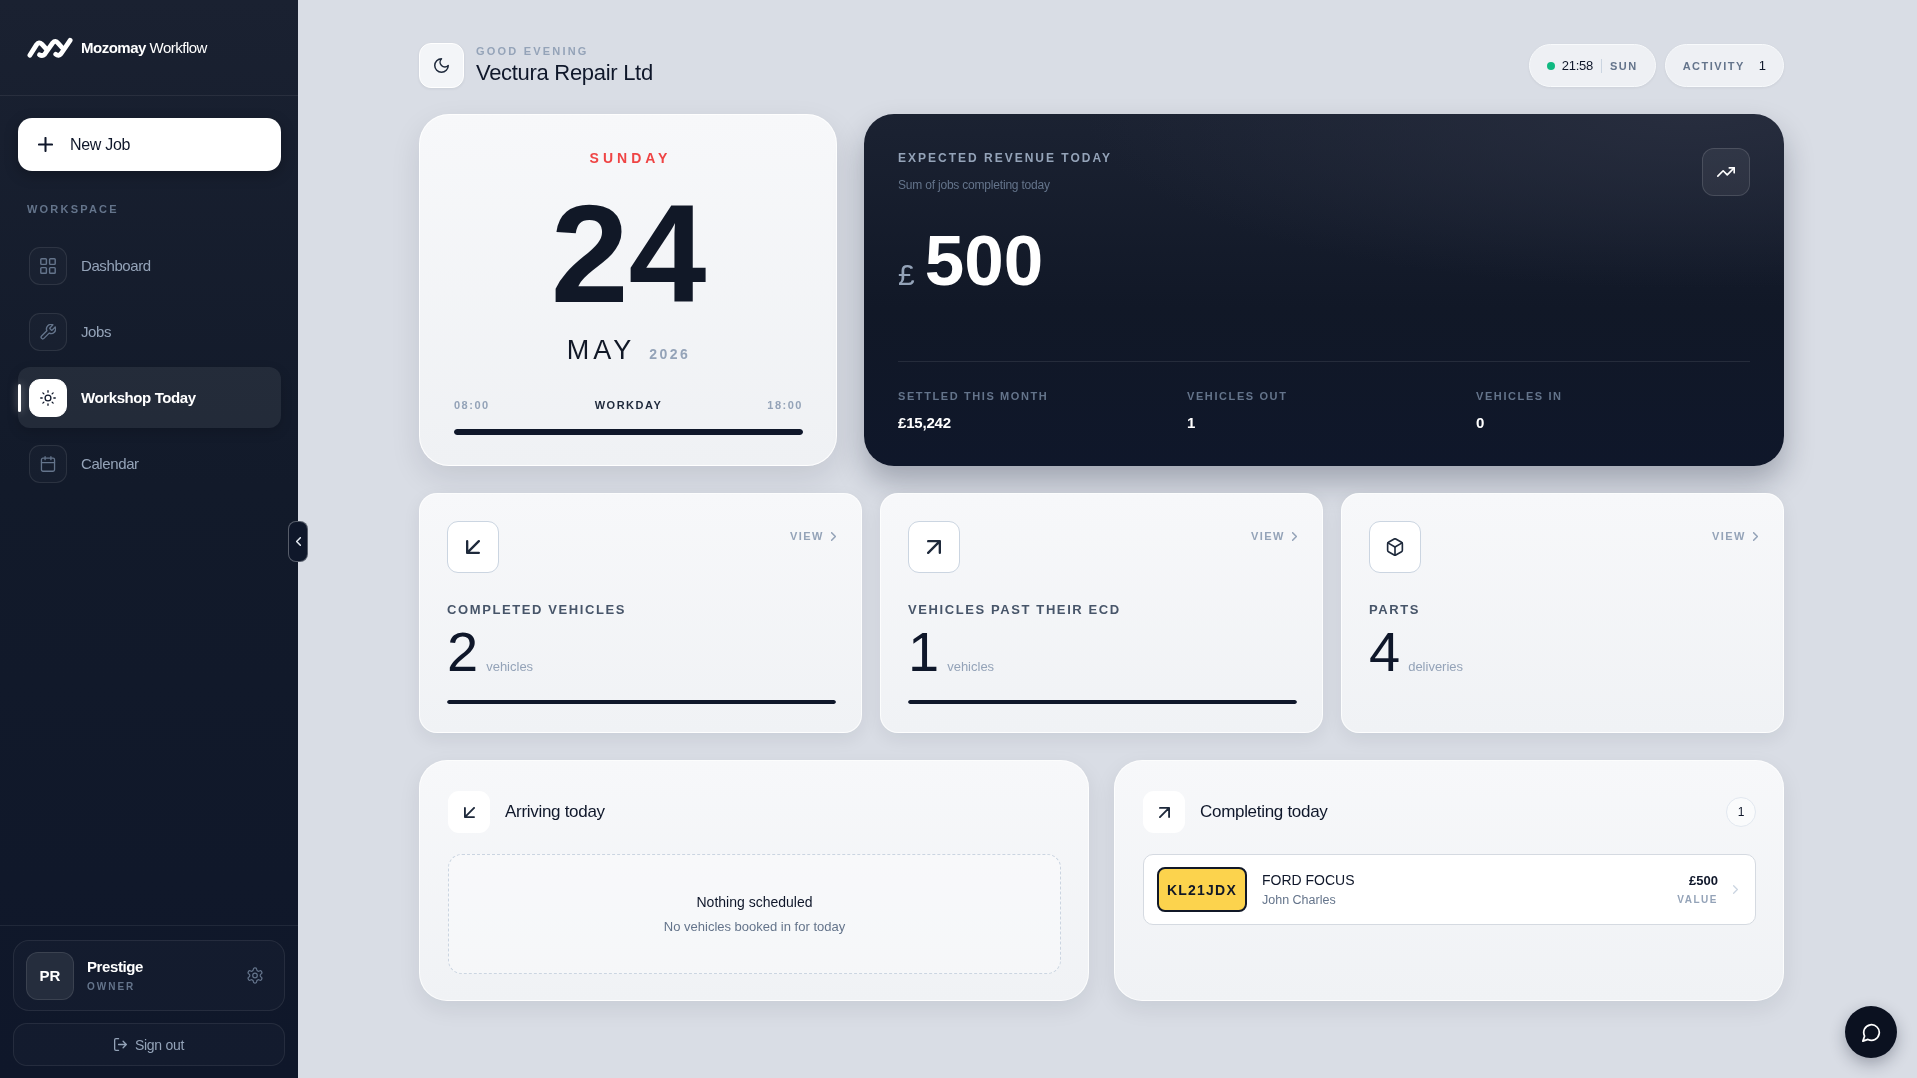  What do you see at coordinates (1014, 609) in the screenshot?
I see `card-label: VEHICLES PAST THEIR ECD` at bounding box center [1014, 609].